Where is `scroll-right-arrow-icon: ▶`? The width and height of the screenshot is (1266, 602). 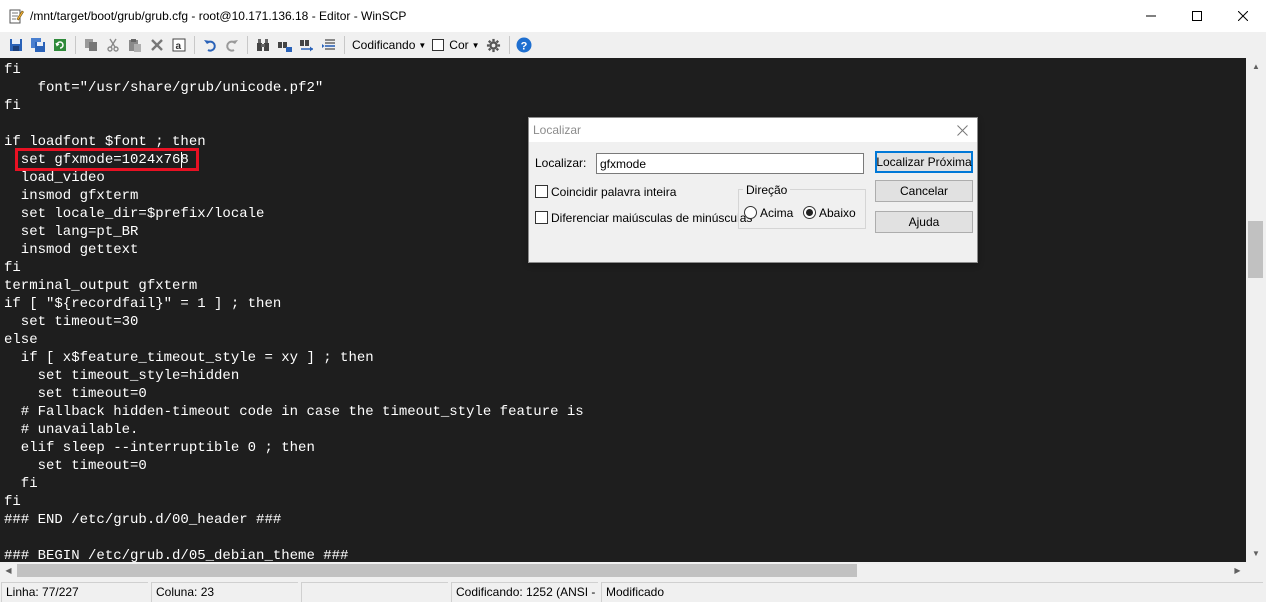
scroll-right-arrow-icon: ▶ is located at coordinates (1237, 570).